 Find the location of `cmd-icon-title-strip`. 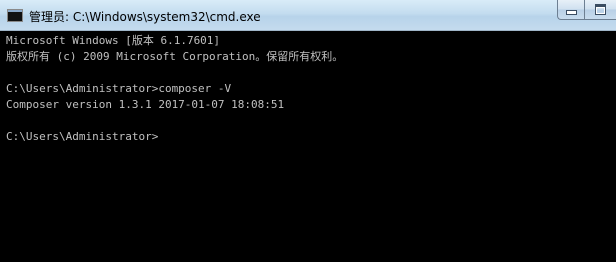

cmd-icon-title-strip is located at coordinates (15, 11).